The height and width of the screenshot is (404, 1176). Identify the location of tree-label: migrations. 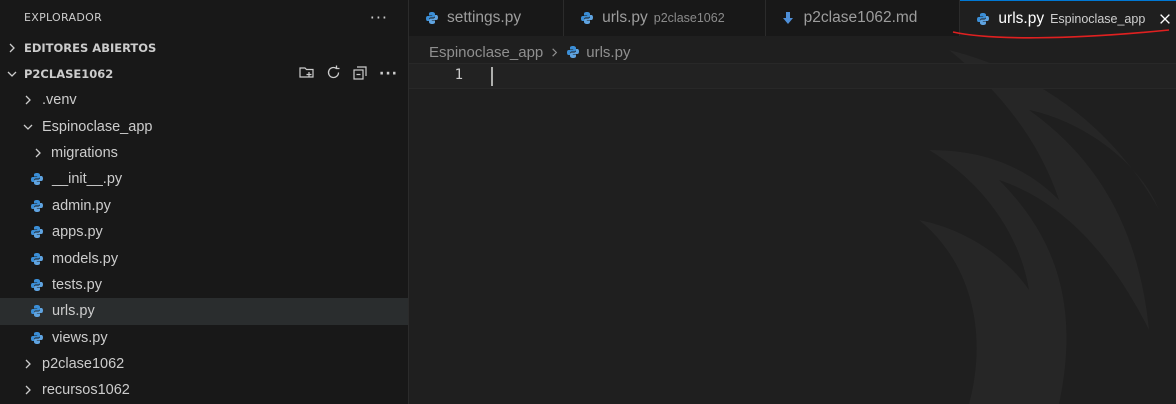
(84, 152).